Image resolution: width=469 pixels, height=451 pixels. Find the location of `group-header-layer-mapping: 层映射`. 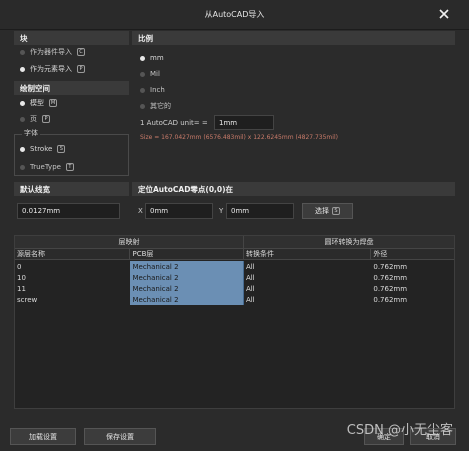

group-header-layer-mapping: 层映射 is located at coordinates (129, 242).